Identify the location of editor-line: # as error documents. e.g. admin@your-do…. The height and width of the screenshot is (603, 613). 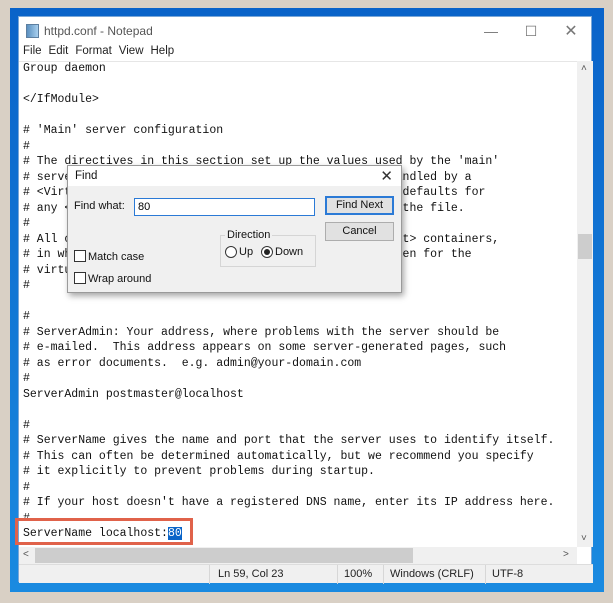
(192, 363).